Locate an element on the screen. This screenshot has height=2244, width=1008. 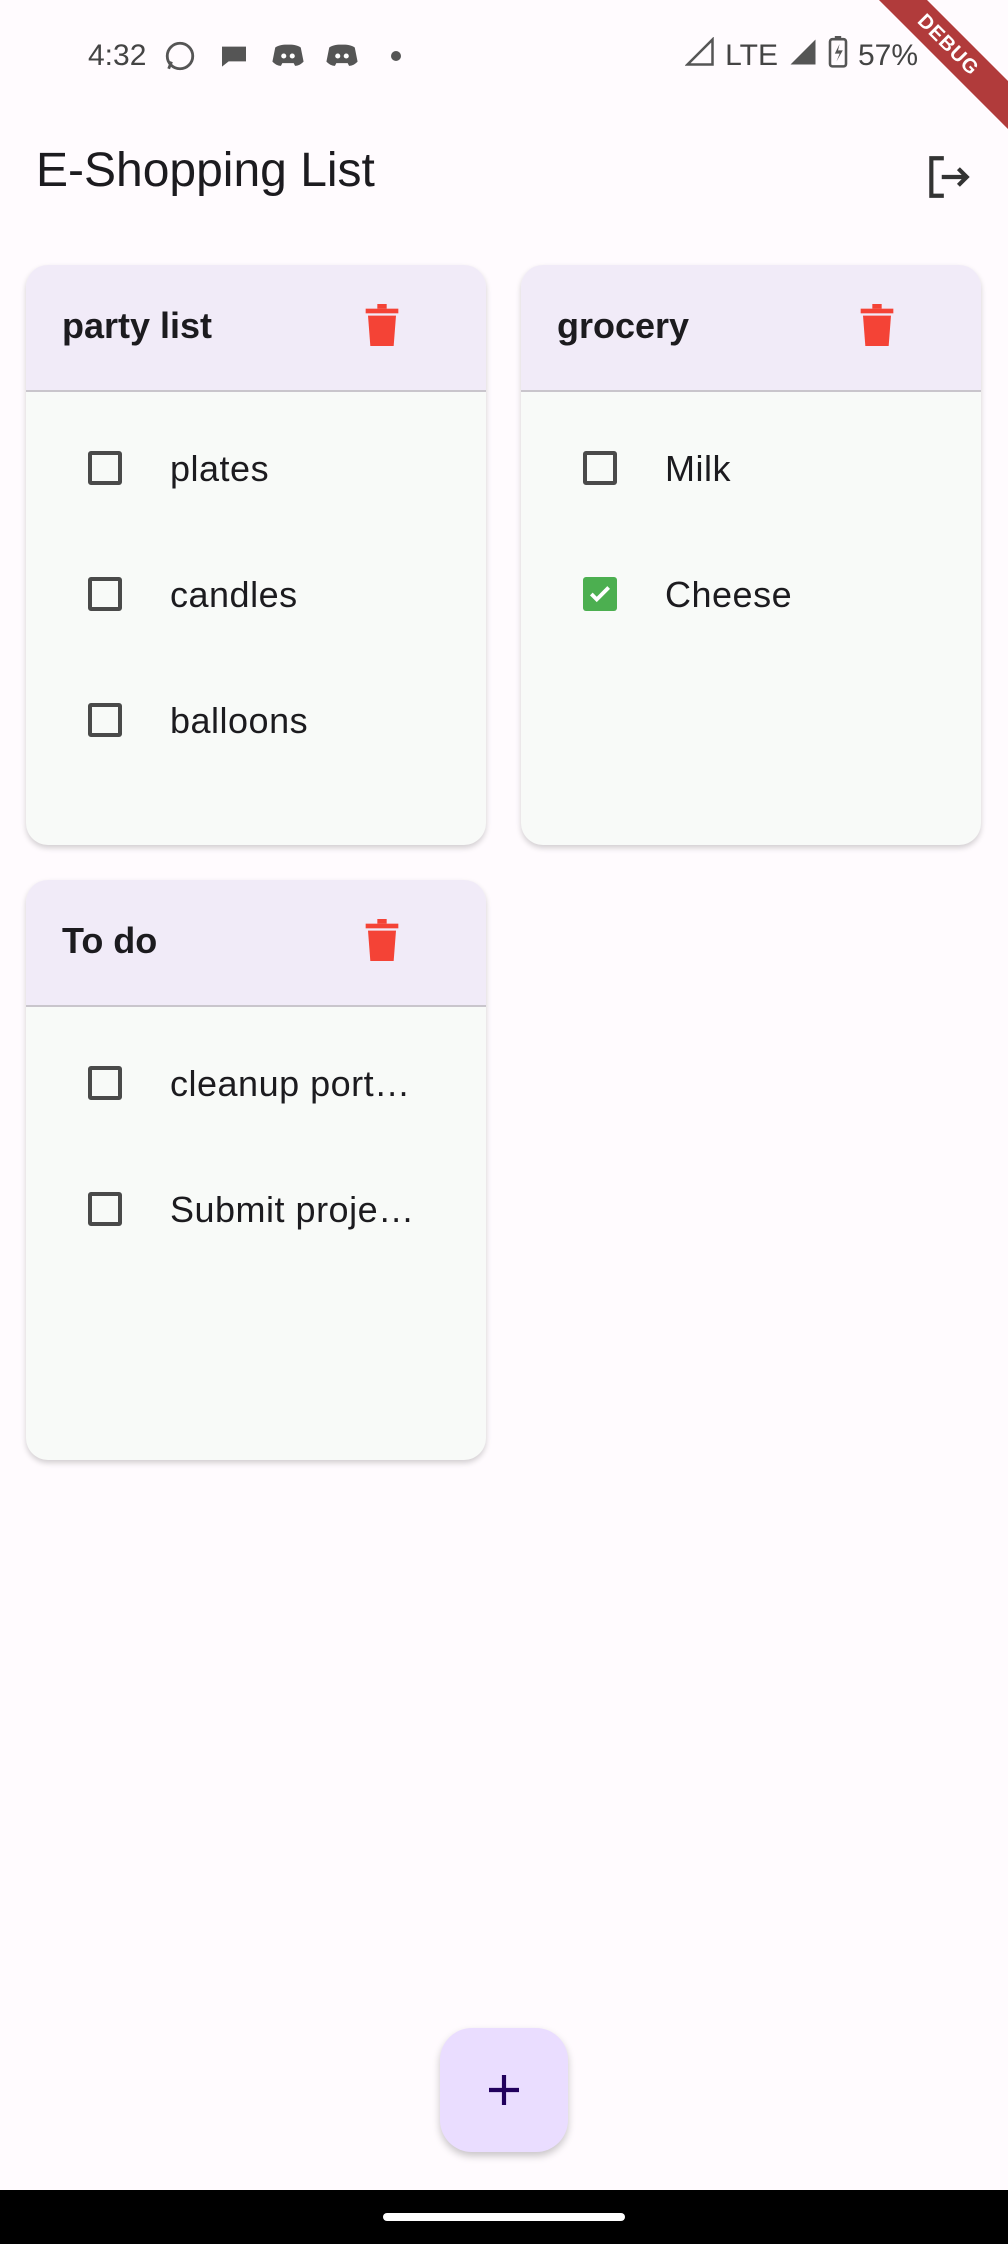
logout-icon is located at coordinates (949, 177).